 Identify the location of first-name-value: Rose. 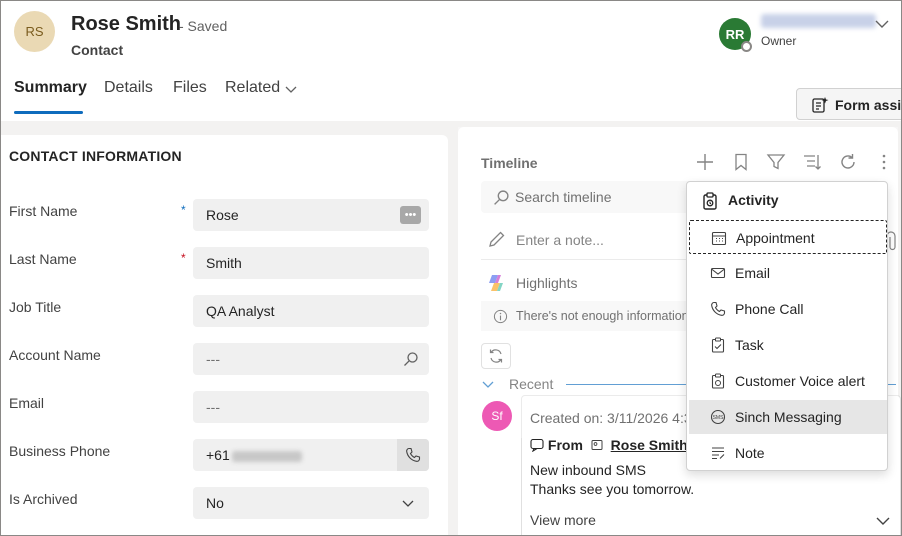
(222, 215).